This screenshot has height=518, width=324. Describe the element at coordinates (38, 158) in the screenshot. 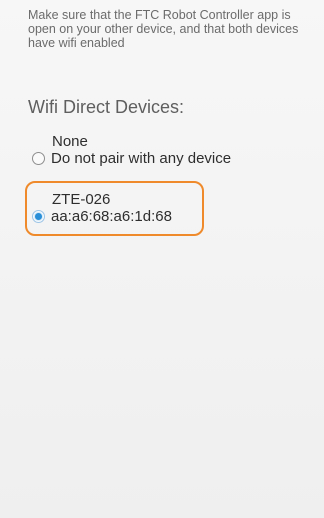

I see `radio-unchecked-icon` at that location.